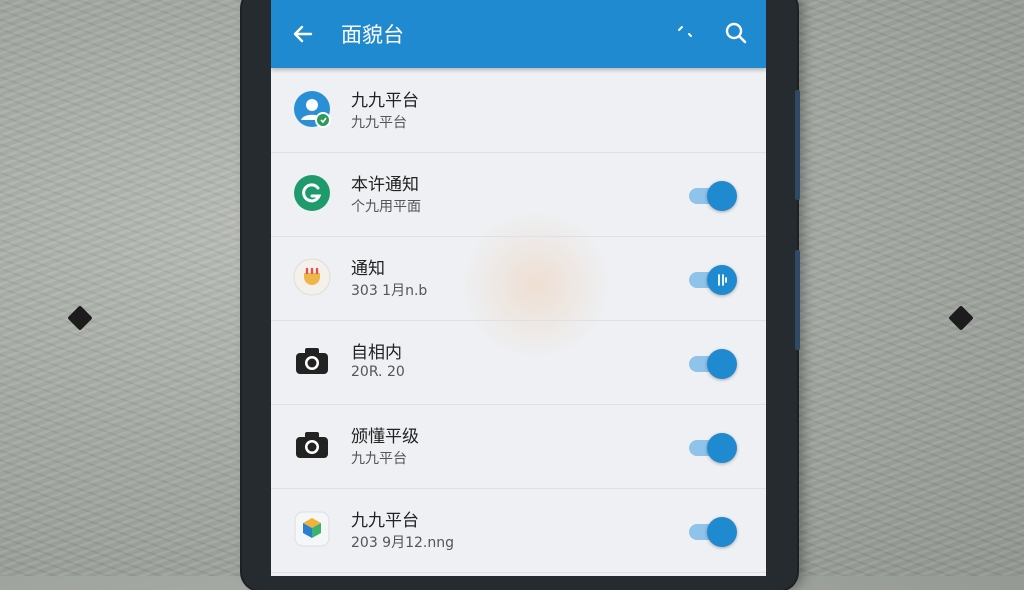  What do you see at coordinates (797, 145) in the screenshot?
I see `volume-button` at bounding box center [797, 145].